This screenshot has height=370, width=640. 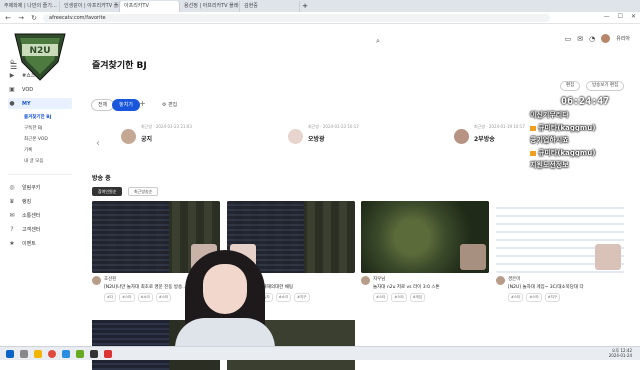 I want to click on stream-tag: #다, so click(x=110, y=297).